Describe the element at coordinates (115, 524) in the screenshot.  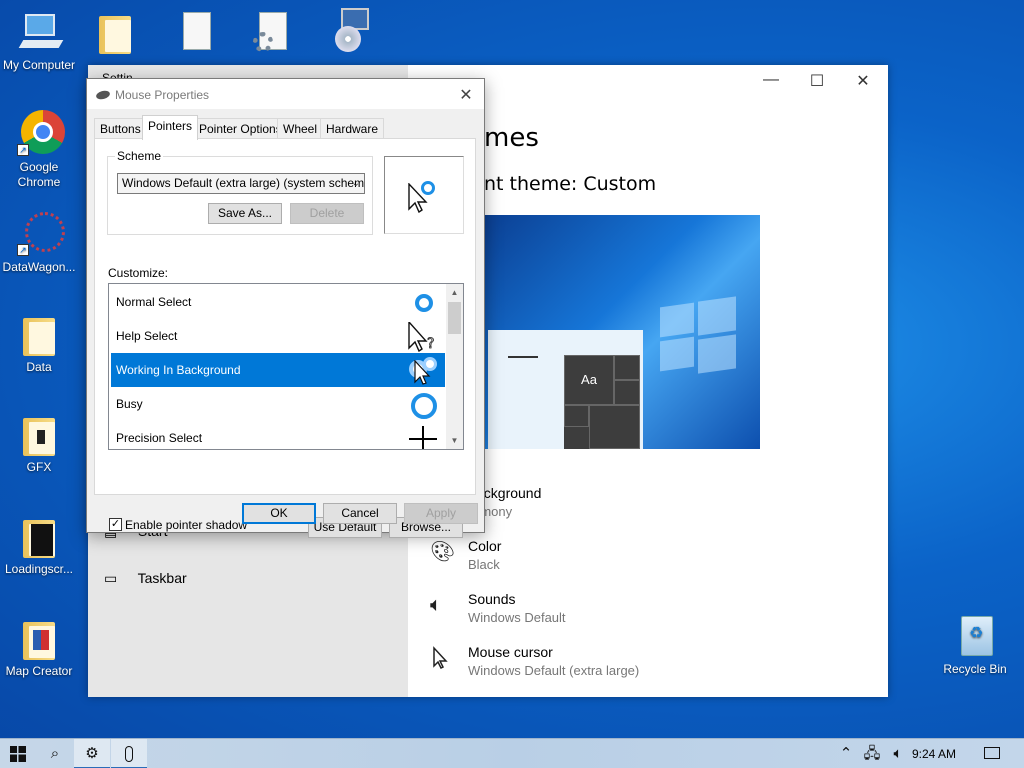
I see `shadow-checkbox: ✓` at that location.